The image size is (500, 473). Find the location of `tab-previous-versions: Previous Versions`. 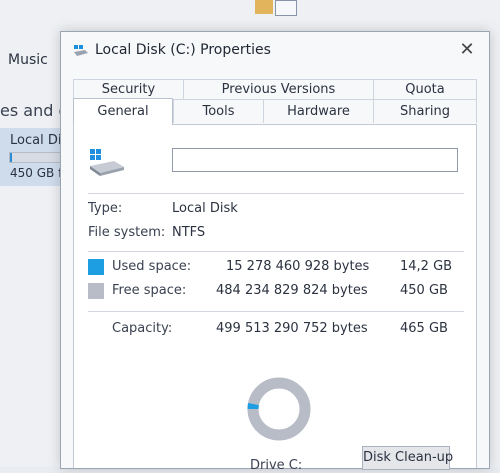

tab-previous-versions: Previous Versions is located at coordinates (278, 89).